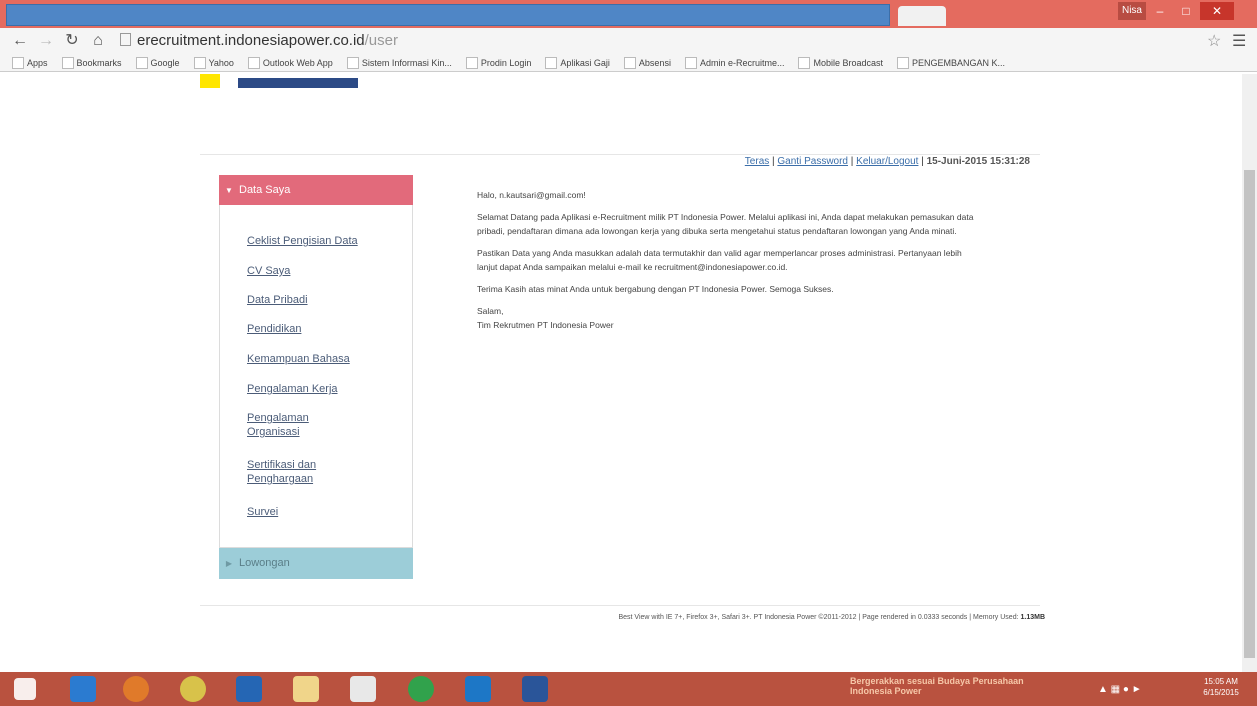  I want to click on profile-button: Nisa, so click(1132, 11).